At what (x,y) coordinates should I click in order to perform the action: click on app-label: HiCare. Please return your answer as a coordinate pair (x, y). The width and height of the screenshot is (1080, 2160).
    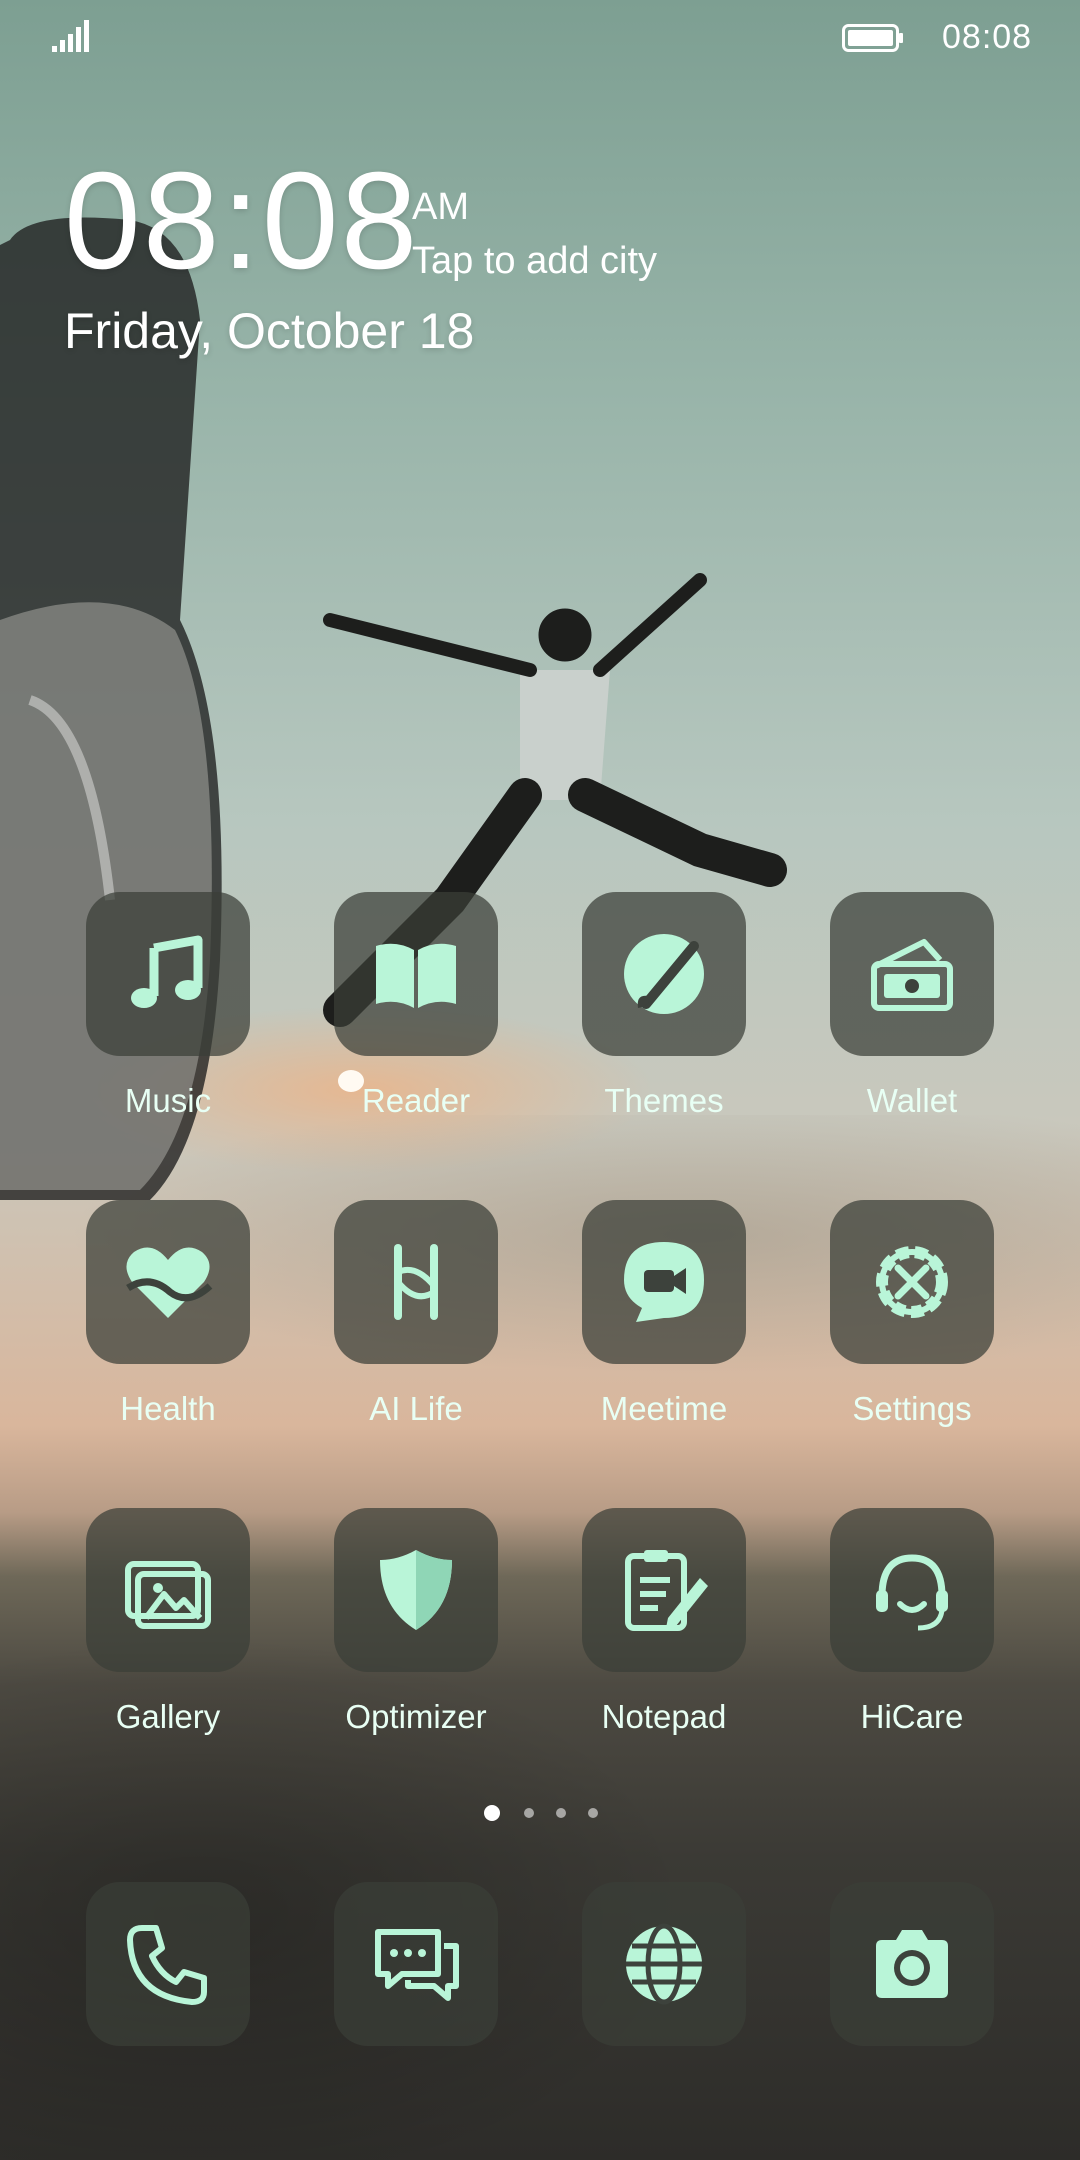
    Looking at the image, I should click on (912, 1716).